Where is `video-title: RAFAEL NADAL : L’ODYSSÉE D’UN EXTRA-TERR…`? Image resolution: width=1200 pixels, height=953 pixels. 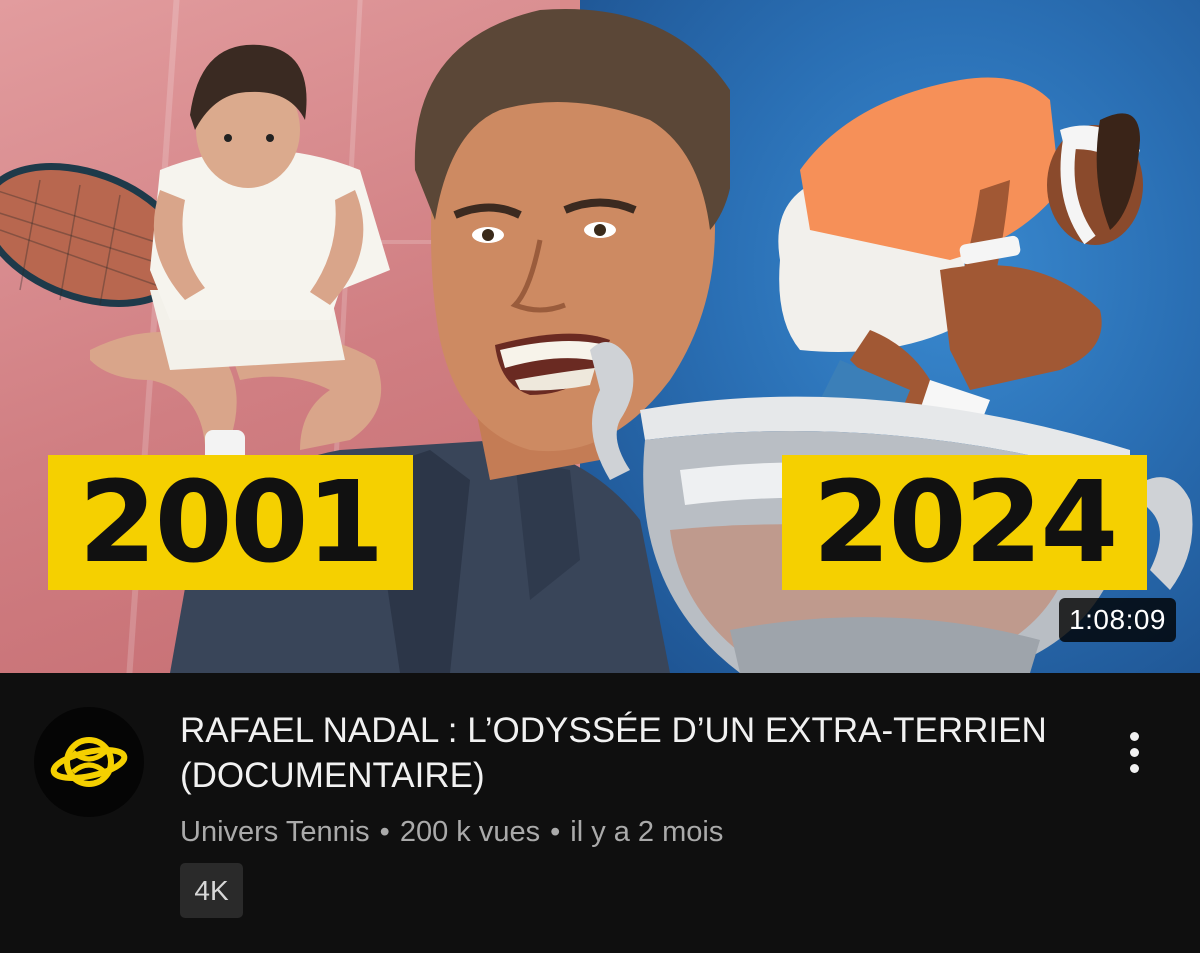 video-title: RAFAEL NADAL : L’ODYSSÉE D’UN EXTRA-TERR… is located at coordinates (630, 753).